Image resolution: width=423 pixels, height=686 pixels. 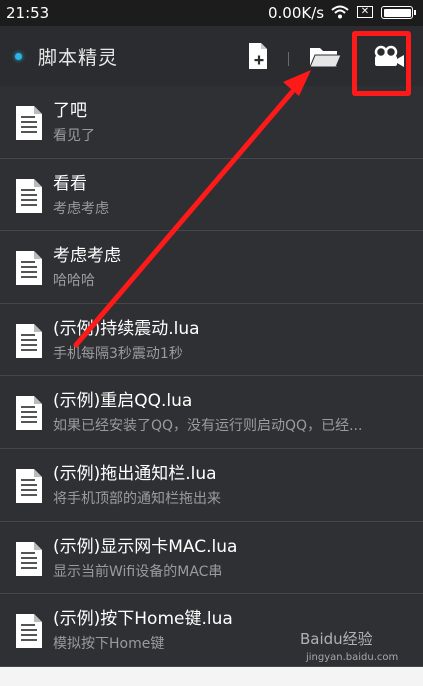 I want to click on bottom-strip, so click(x=211, y=676).